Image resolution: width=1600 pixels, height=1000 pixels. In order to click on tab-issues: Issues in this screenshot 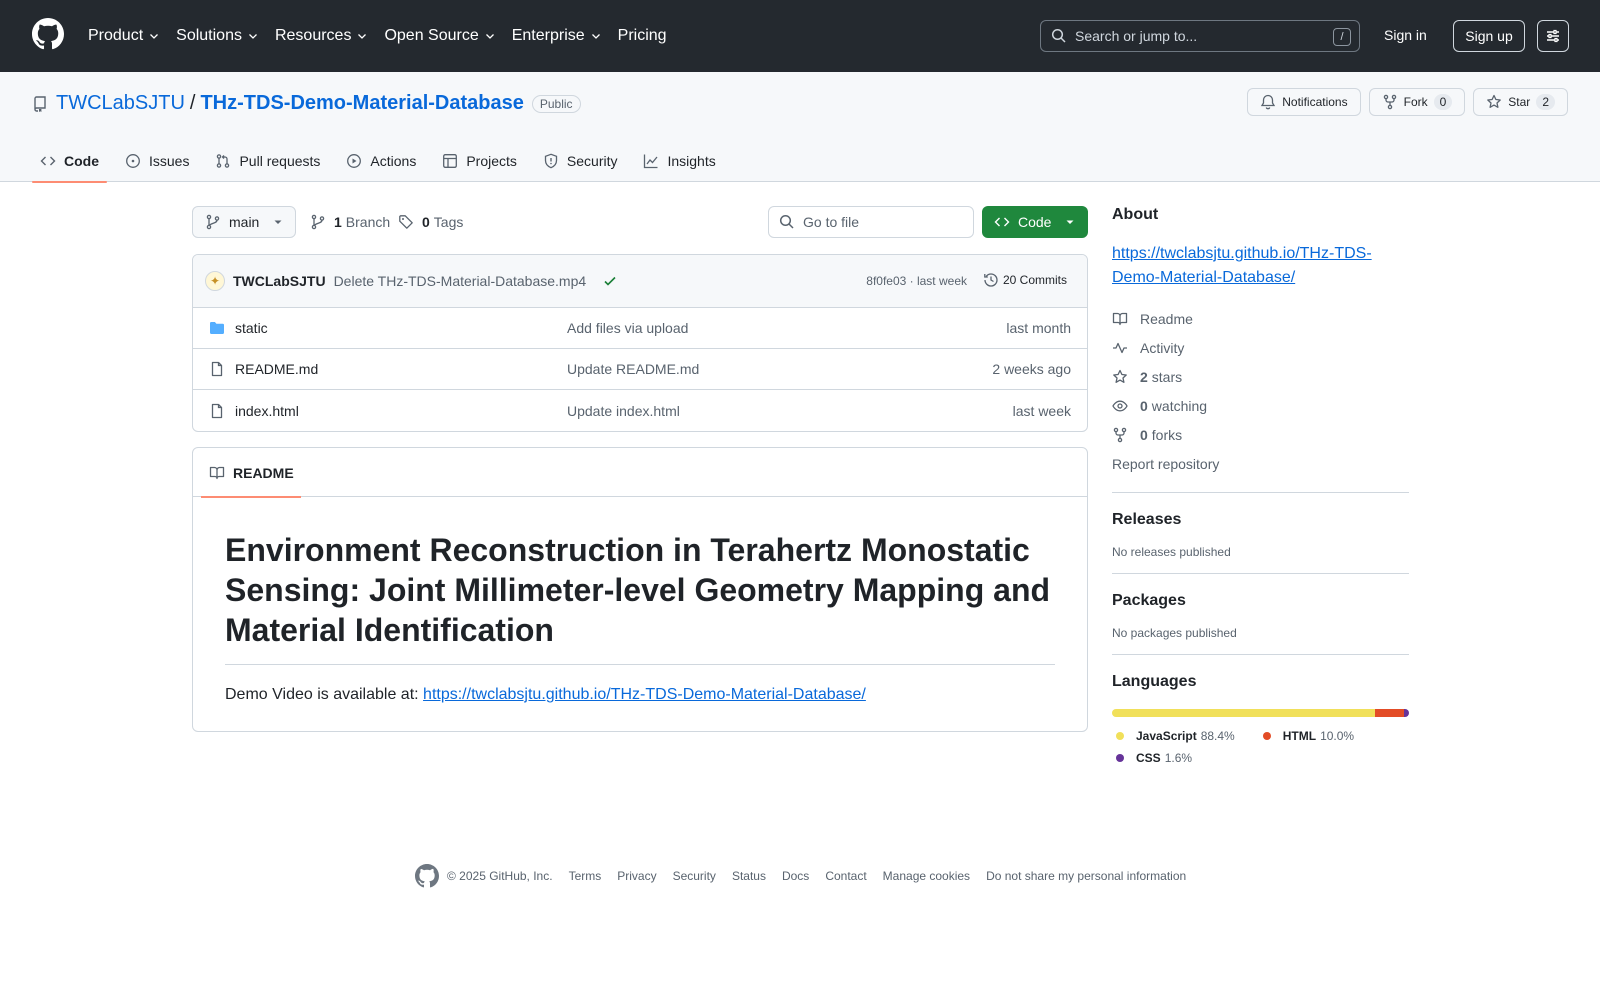, I will do `click(157, 161)`.